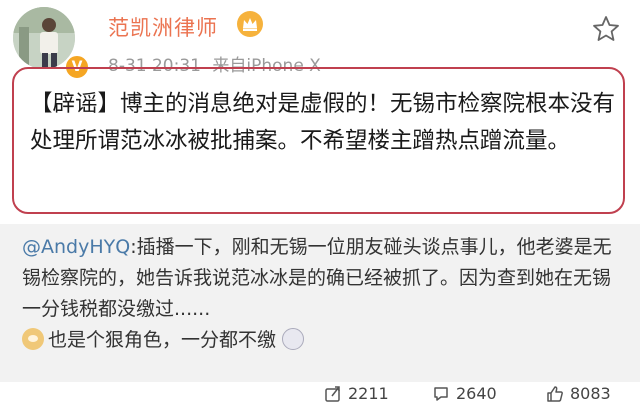 The width and height of the screenshot is (640, 410). What do you see at coordinates (293, 339) in the screenshot?
I see `face-emoji-icon` at bounding box center [293, 339].